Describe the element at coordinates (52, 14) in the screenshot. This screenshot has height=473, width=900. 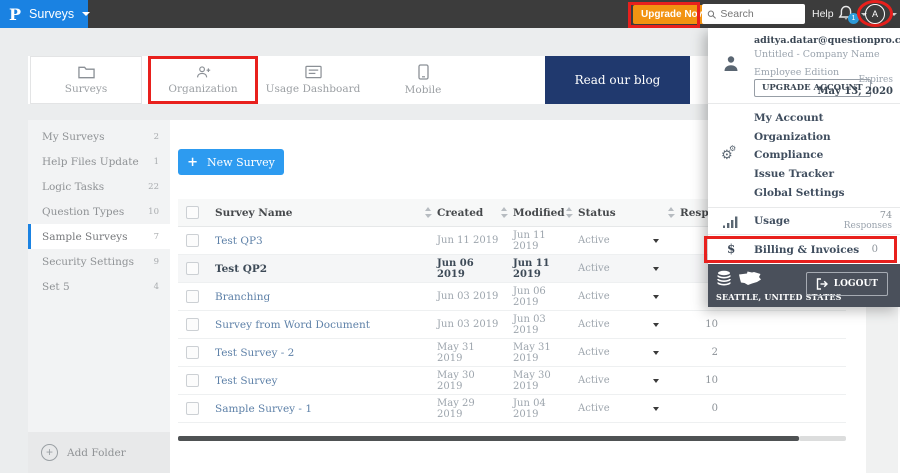
I see `brand-label: Surveys` at that location.